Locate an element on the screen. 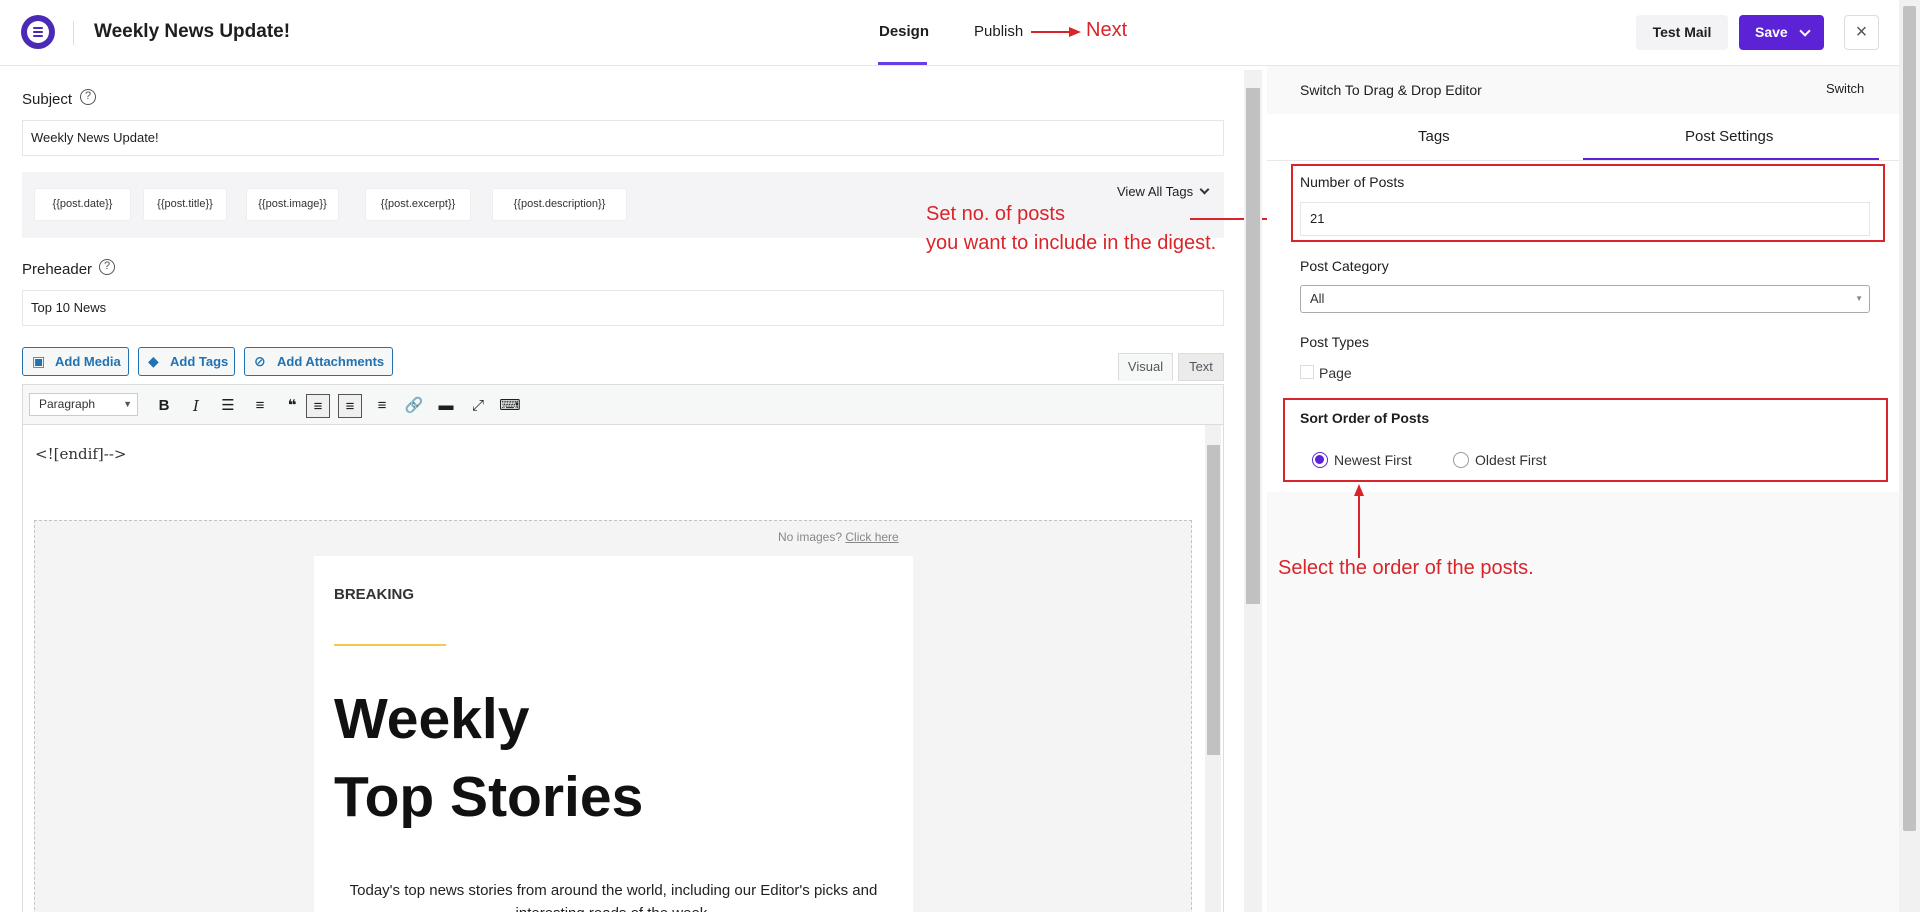 The height and width of the screenshot is (912, 1920). bold-icon: B is located at coordinates (164, 406).